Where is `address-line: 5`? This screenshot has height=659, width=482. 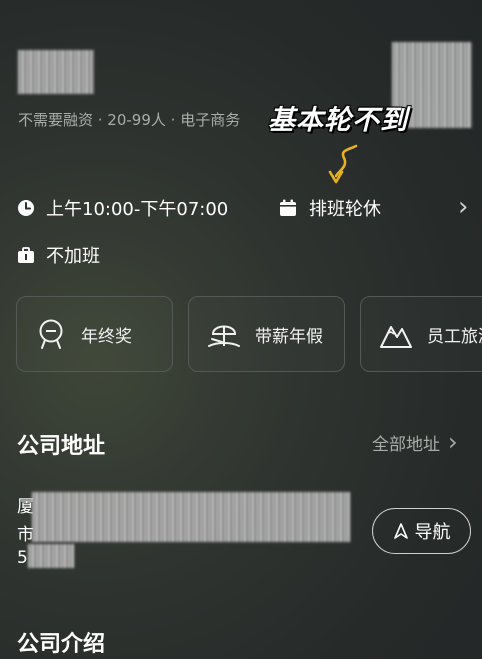 address-line: 5 is located at coordinates (22, 558).